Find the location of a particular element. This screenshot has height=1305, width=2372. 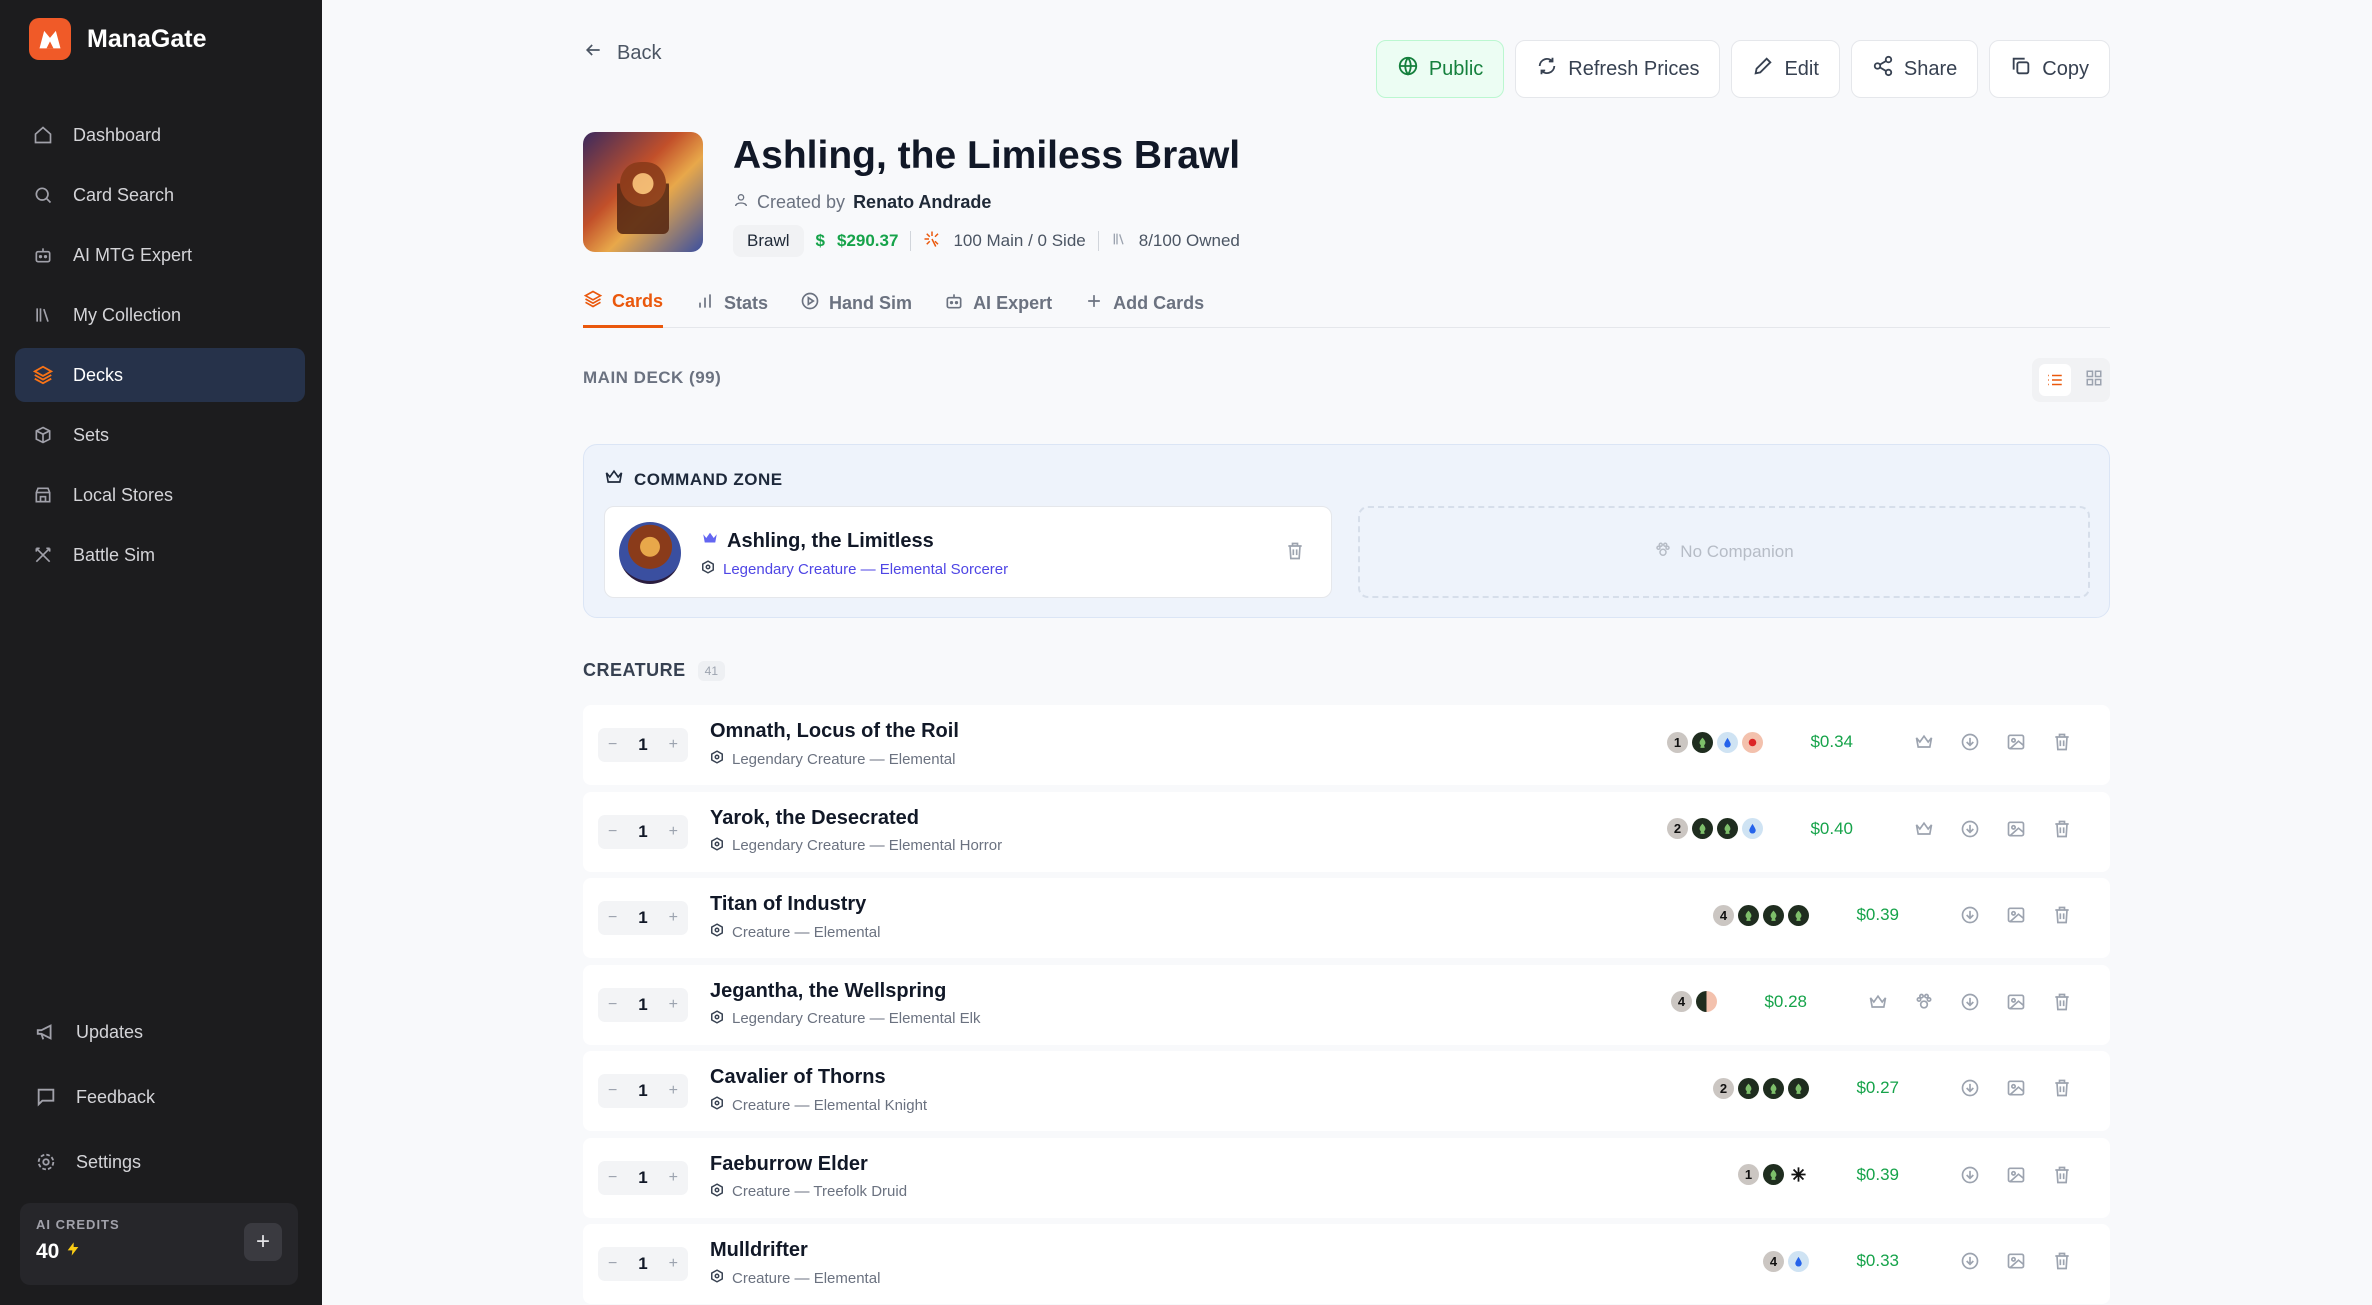

mana-generic-icon: 4 is located at coordinates (1773, 1261).